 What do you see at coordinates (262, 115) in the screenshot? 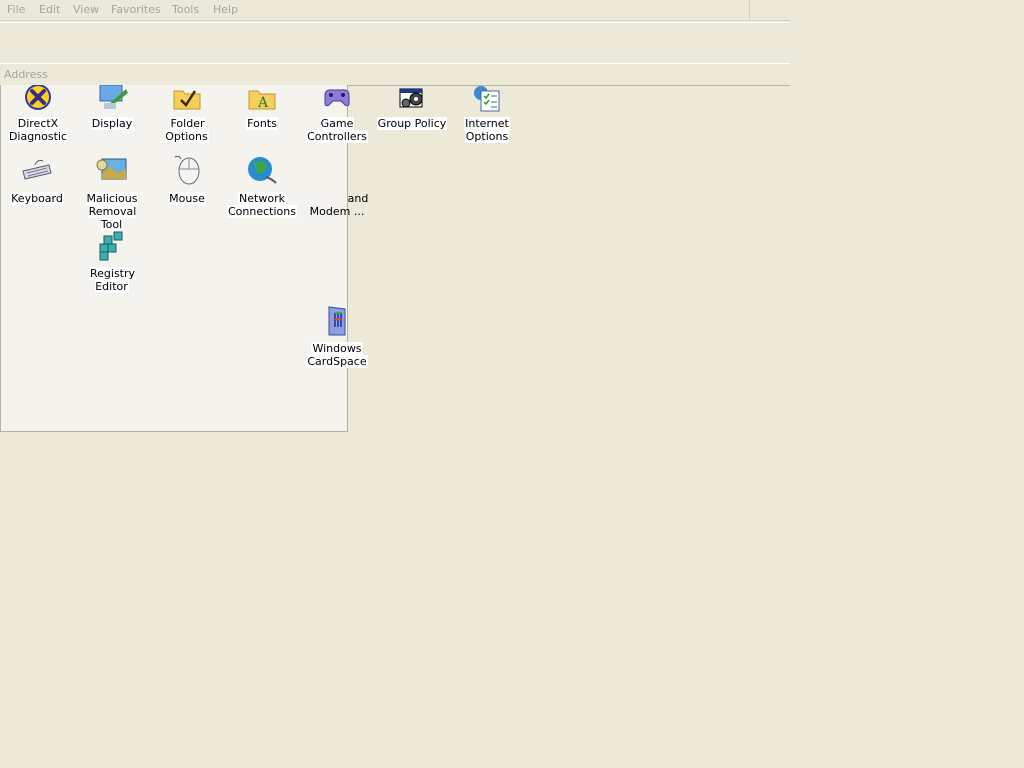
I see `icon-fonts: A Fonts` at bounding box center [262, 115].